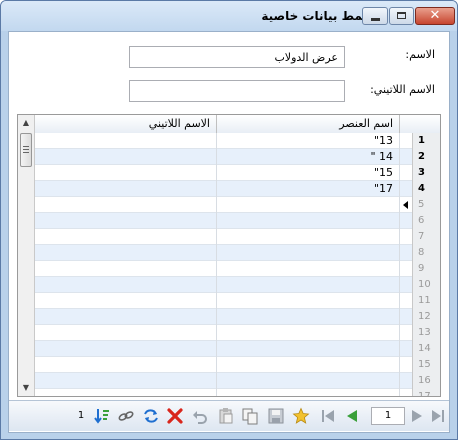 The image size is (458, 440). What do you see at coordinates (426, 392) in the screenshot?
I see `row-number: 17` at bounding box center [426, 392].